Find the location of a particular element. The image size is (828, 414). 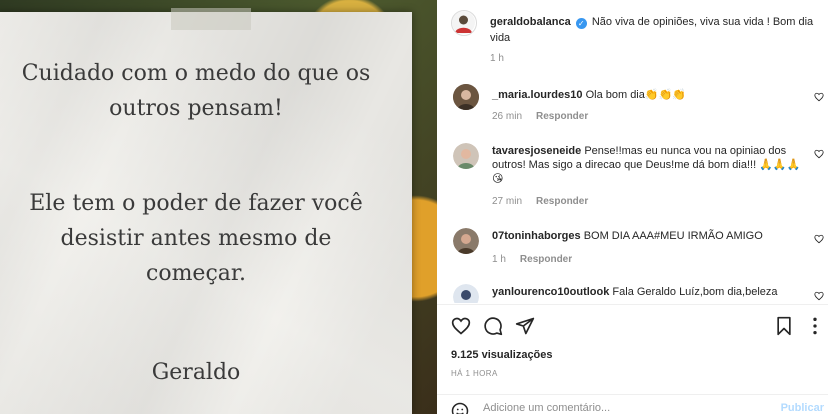

save-bookmark-icon is located at coordinates (784, 326).